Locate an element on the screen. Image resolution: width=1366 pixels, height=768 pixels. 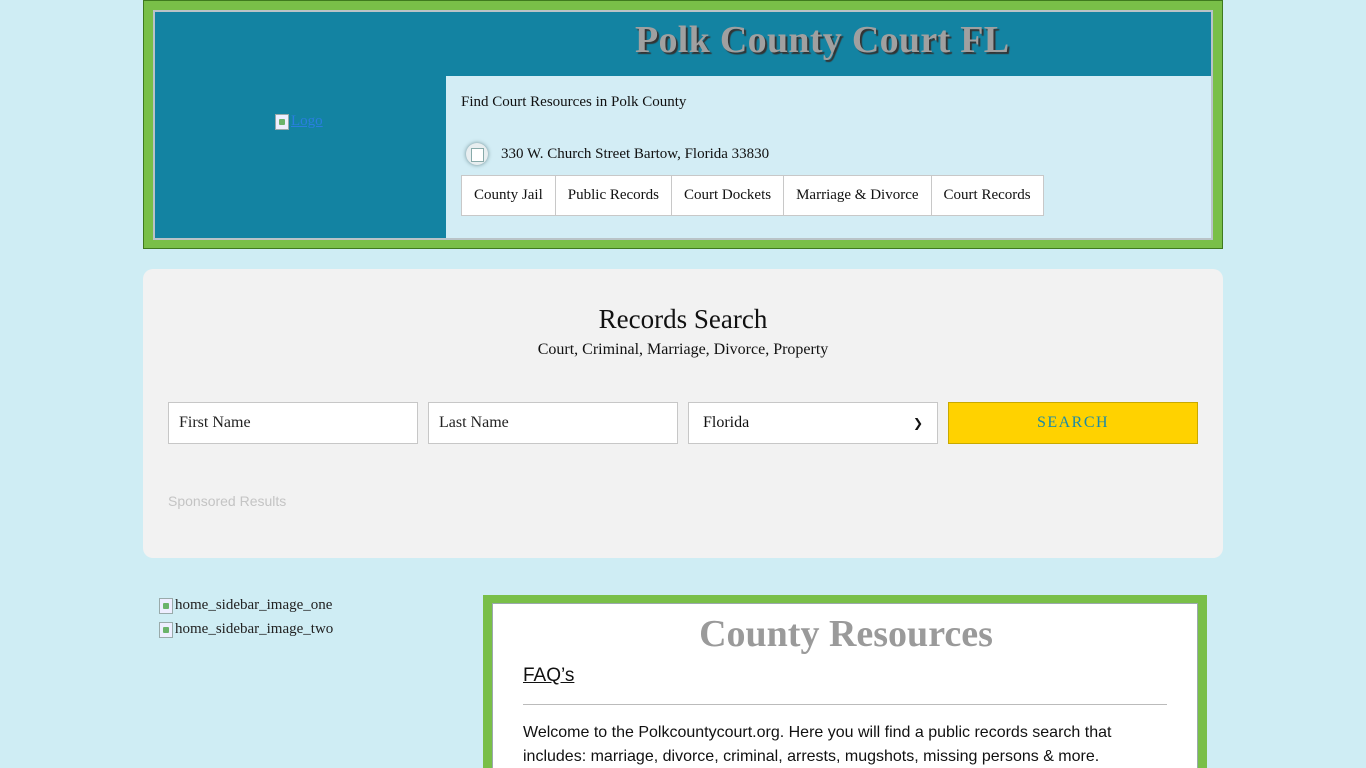
first-name-input is located at coordinates (293, 423).